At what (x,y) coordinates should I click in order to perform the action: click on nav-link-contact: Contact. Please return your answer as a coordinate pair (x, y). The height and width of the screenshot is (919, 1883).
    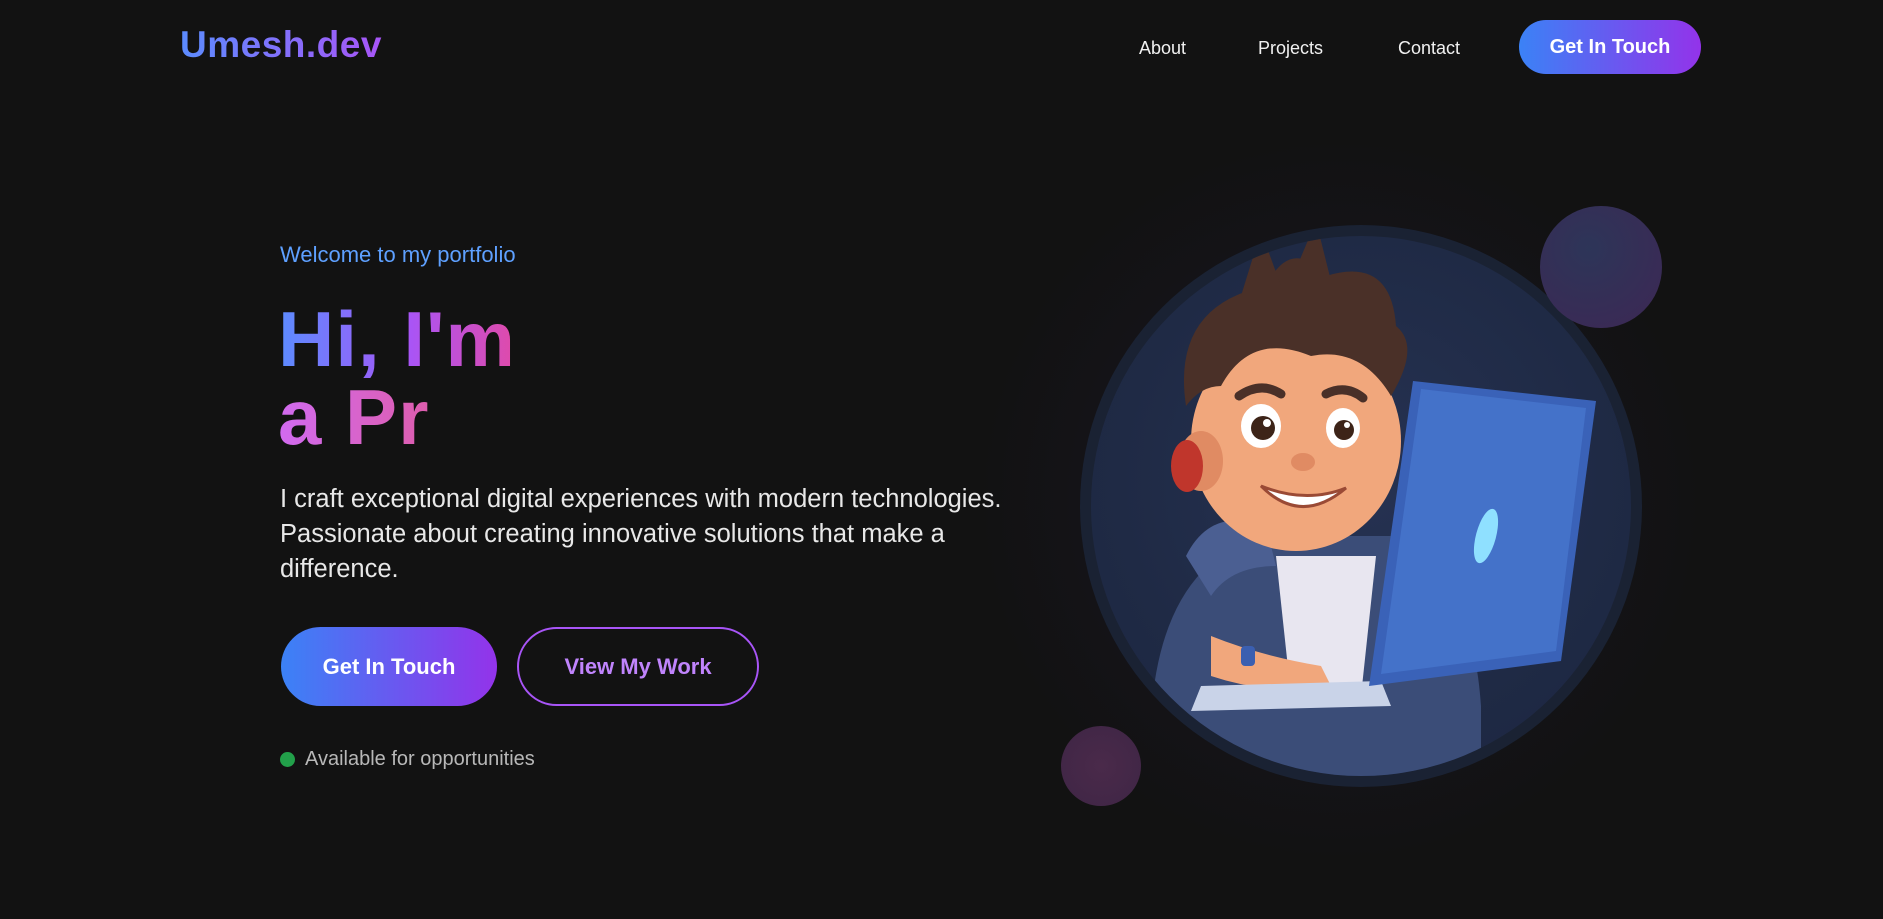
    Looking at the image, I should click on (1429, 48).